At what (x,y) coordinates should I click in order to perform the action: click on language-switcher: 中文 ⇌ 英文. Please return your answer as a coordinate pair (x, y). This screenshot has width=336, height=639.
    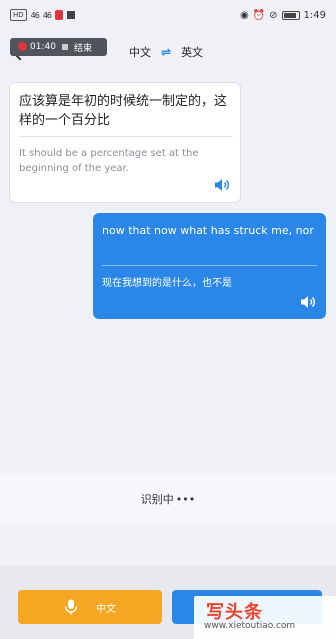
    Looking at the image, I should click on (166, 52).